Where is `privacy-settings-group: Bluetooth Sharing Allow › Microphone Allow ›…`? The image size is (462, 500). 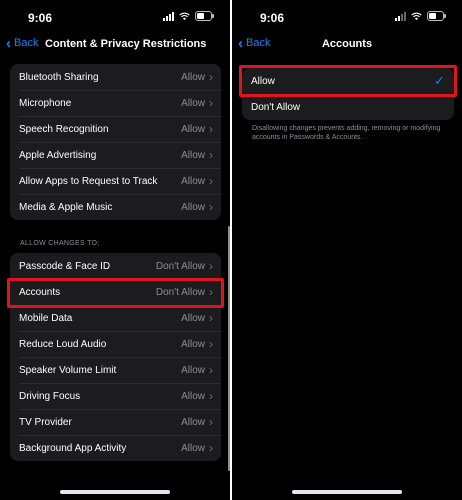
privacy-settings-group: Bluetooth Sharing Allow › Microphone Allow ›… is located at coordinates (115, 142).